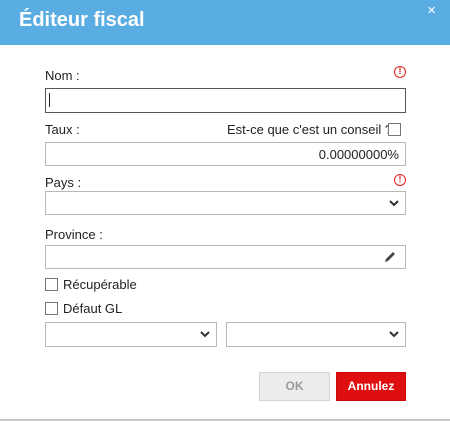 The width and height of the screenshot is (450, 421). I want to click on country-select, so click(225, 203).